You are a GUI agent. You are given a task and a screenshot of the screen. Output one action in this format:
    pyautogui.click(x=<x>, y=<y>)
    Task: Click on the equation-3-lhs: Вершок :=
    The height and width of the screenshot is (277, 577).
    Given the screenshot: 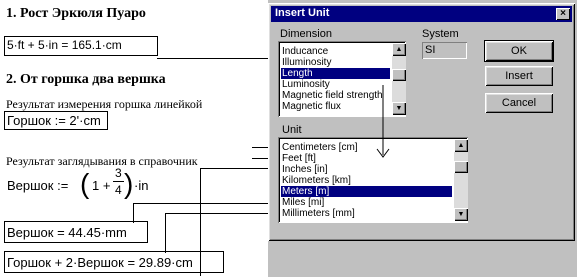 What is the action you would take?
    pyautogui.click(x=37, y=185)
    